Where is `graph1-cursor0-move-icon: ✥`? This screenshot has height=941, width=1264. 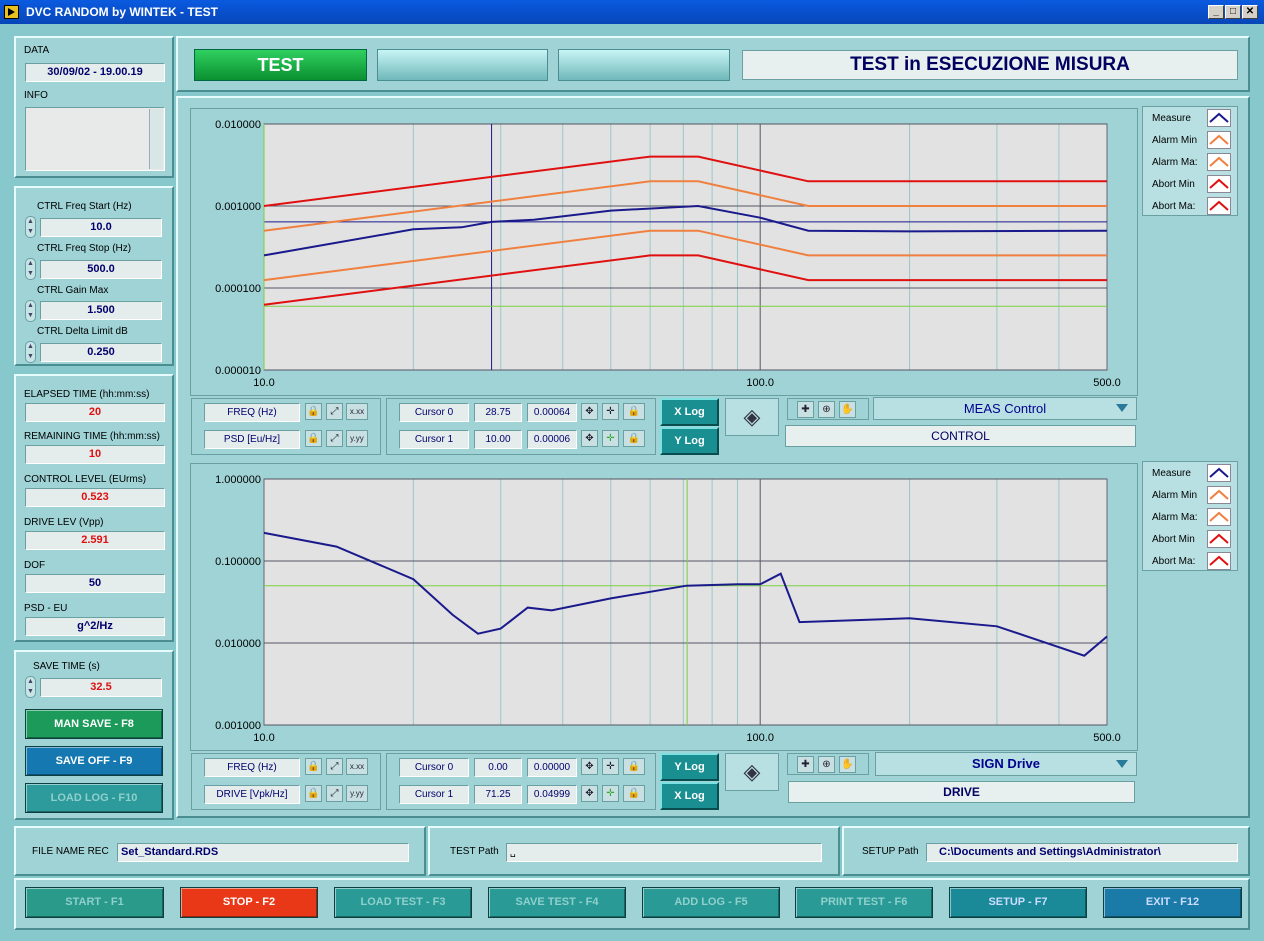
graph1-cursor0-move-icon: ✥ is located at coordinates (589, 411).